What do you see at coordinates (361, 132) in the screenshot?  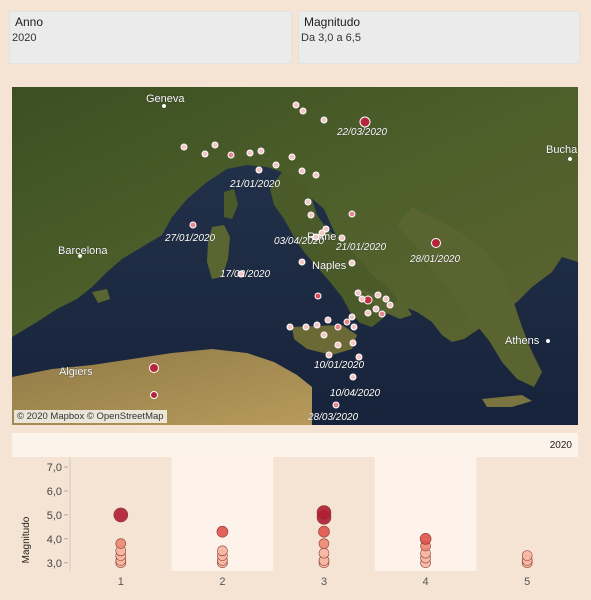 I see `date-label-0: 22/03/2020` at bounding box center [361, 132].